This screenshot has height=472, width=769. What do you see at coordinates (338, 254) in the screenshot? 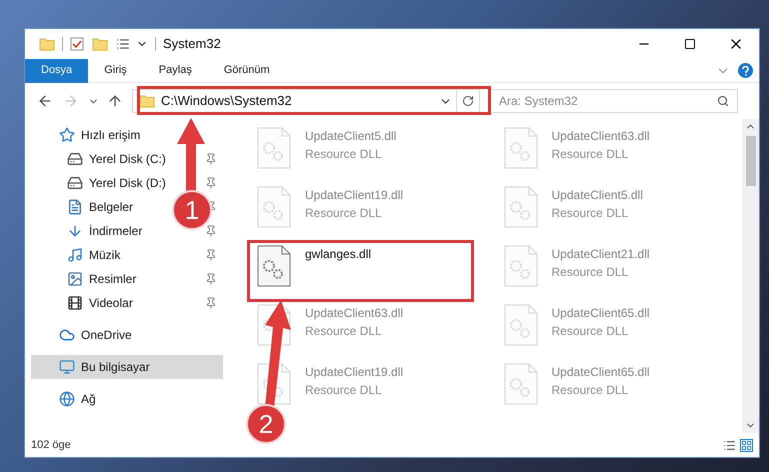
I see `file-name: gwlanges.dll` at bounding box center [338, 254].